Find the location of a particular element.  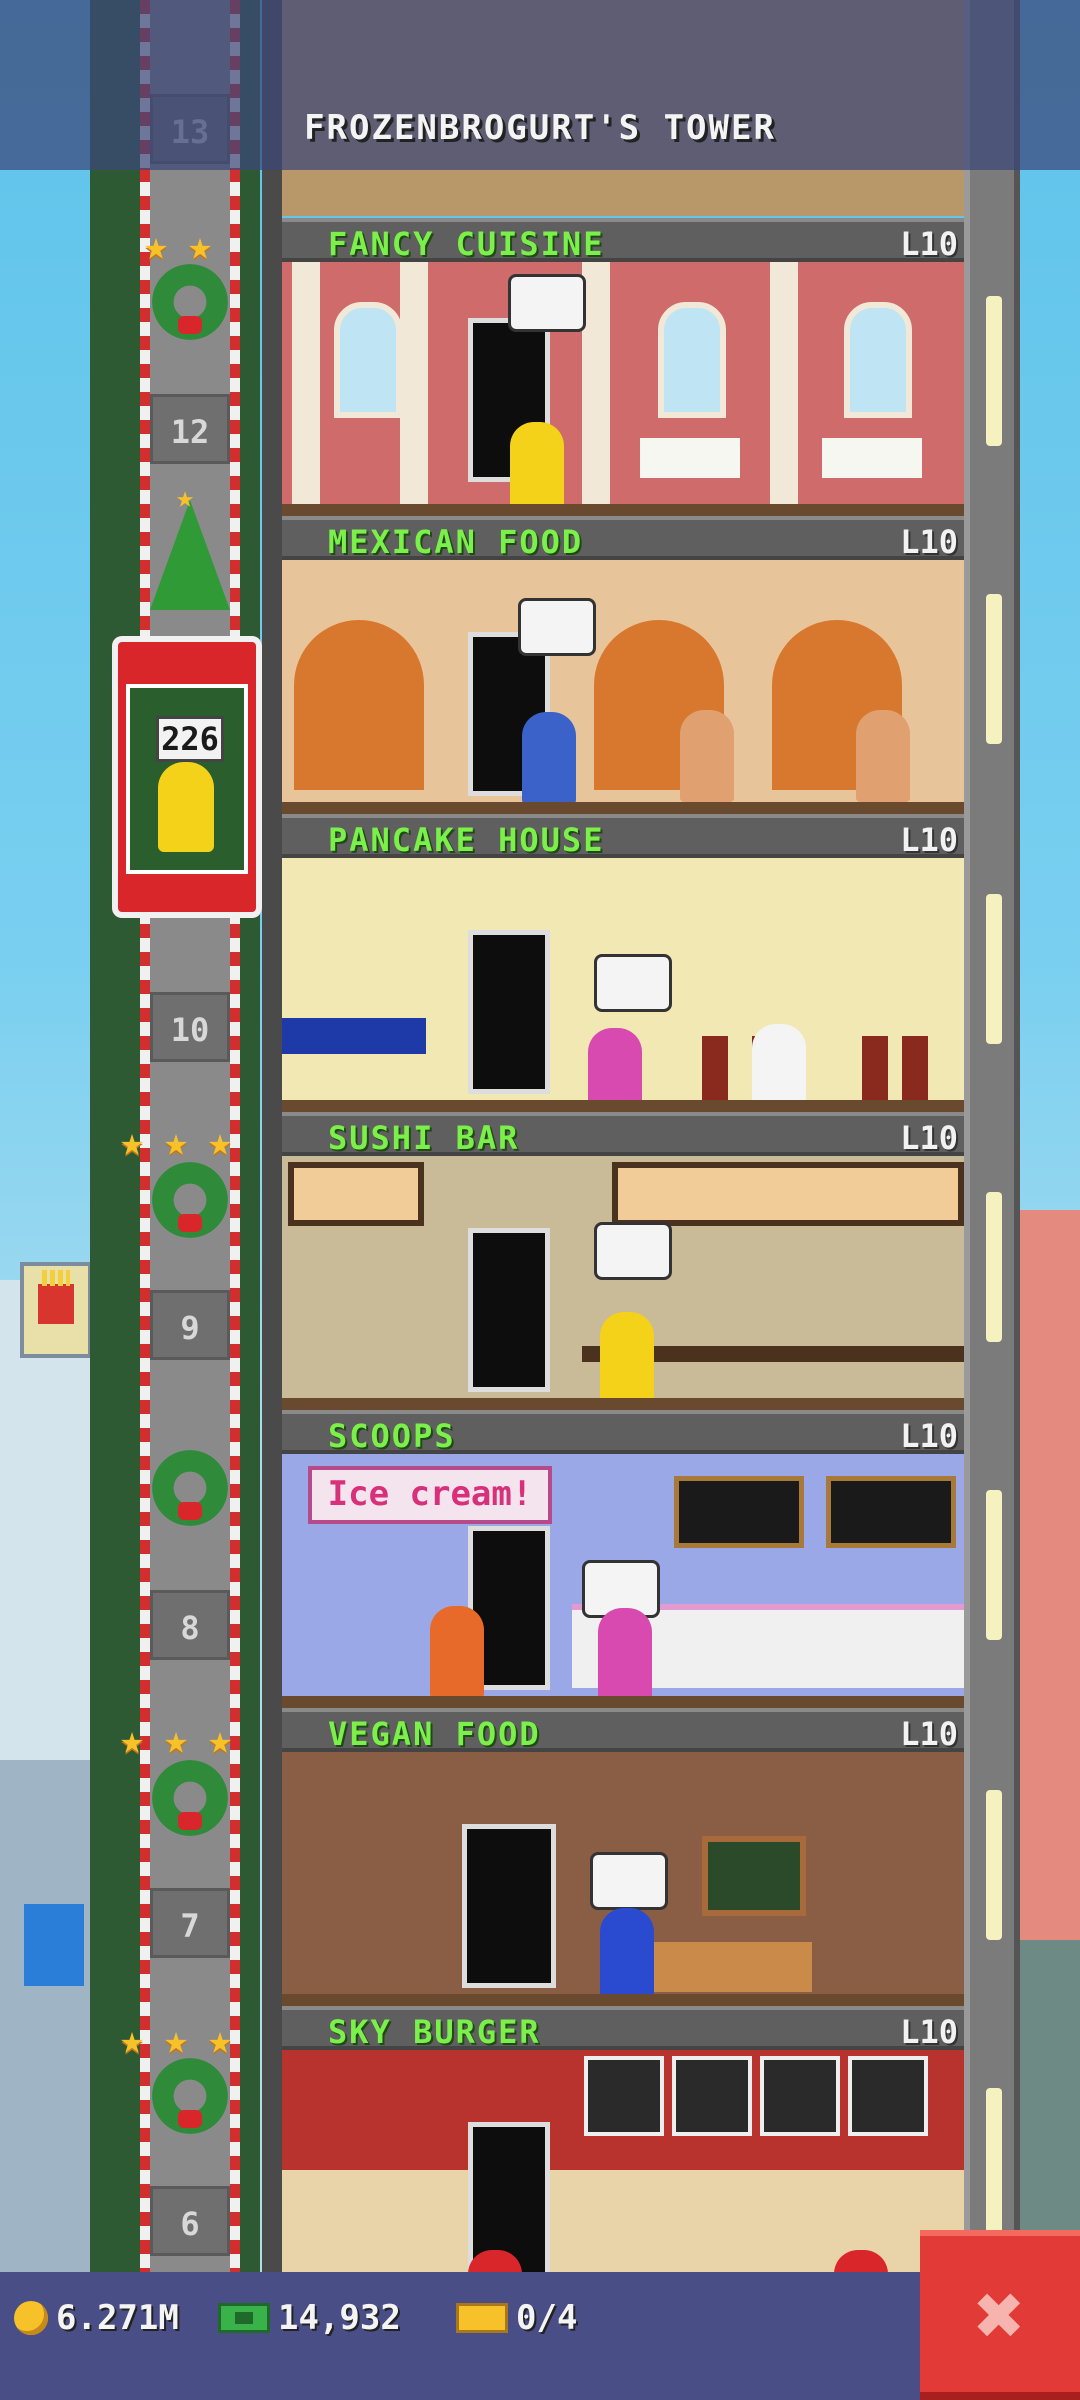

arch is located at coordinates (359, 705).